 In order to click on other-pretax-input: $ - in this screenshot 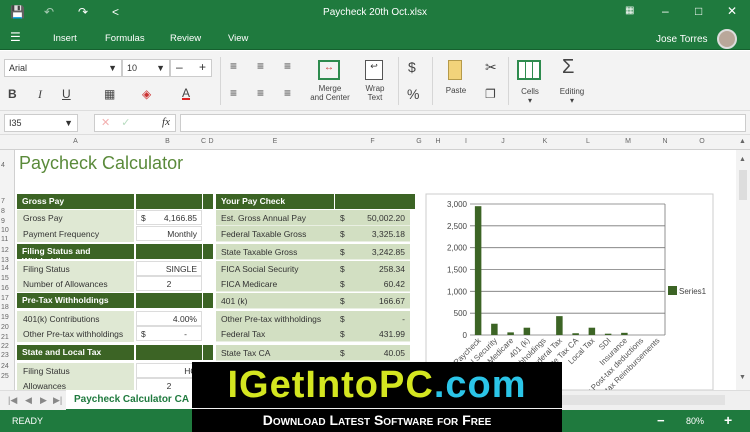, I will do `click(169, 333)`.